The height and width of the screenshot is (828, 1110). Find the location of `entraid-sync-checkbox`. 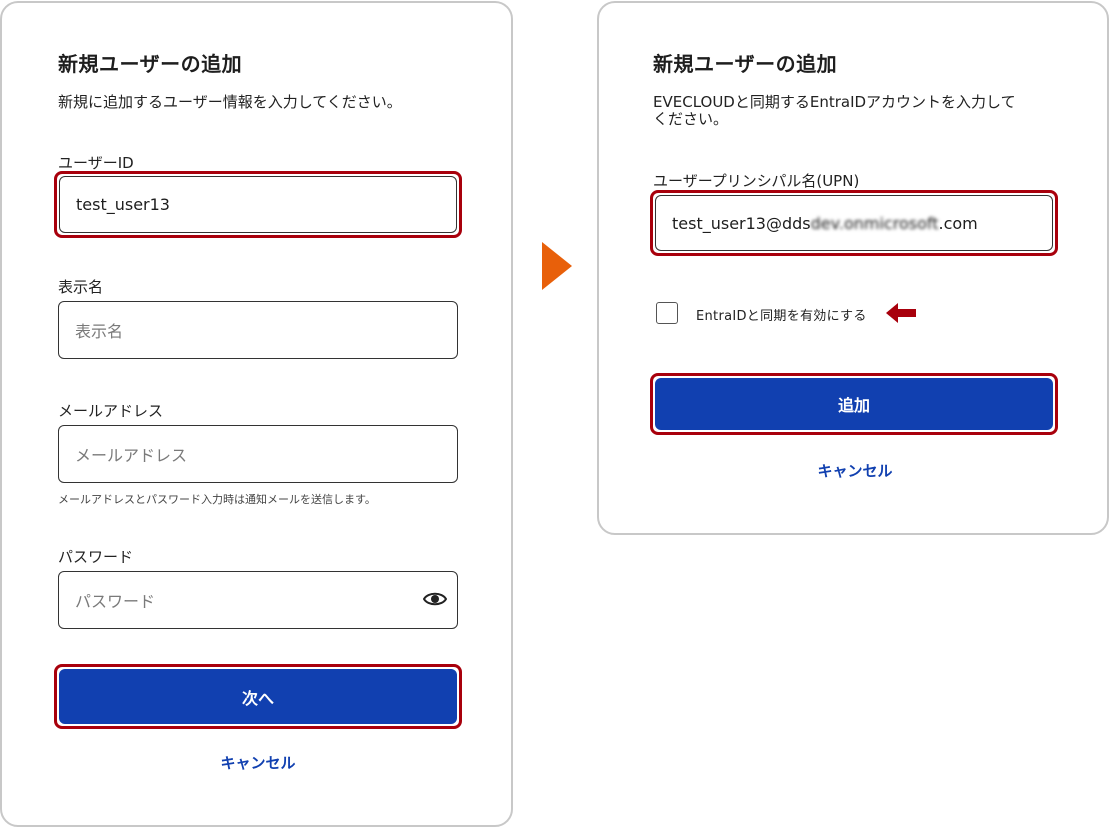

entraid-sync-checkbox is located at coordinates (667, 313).